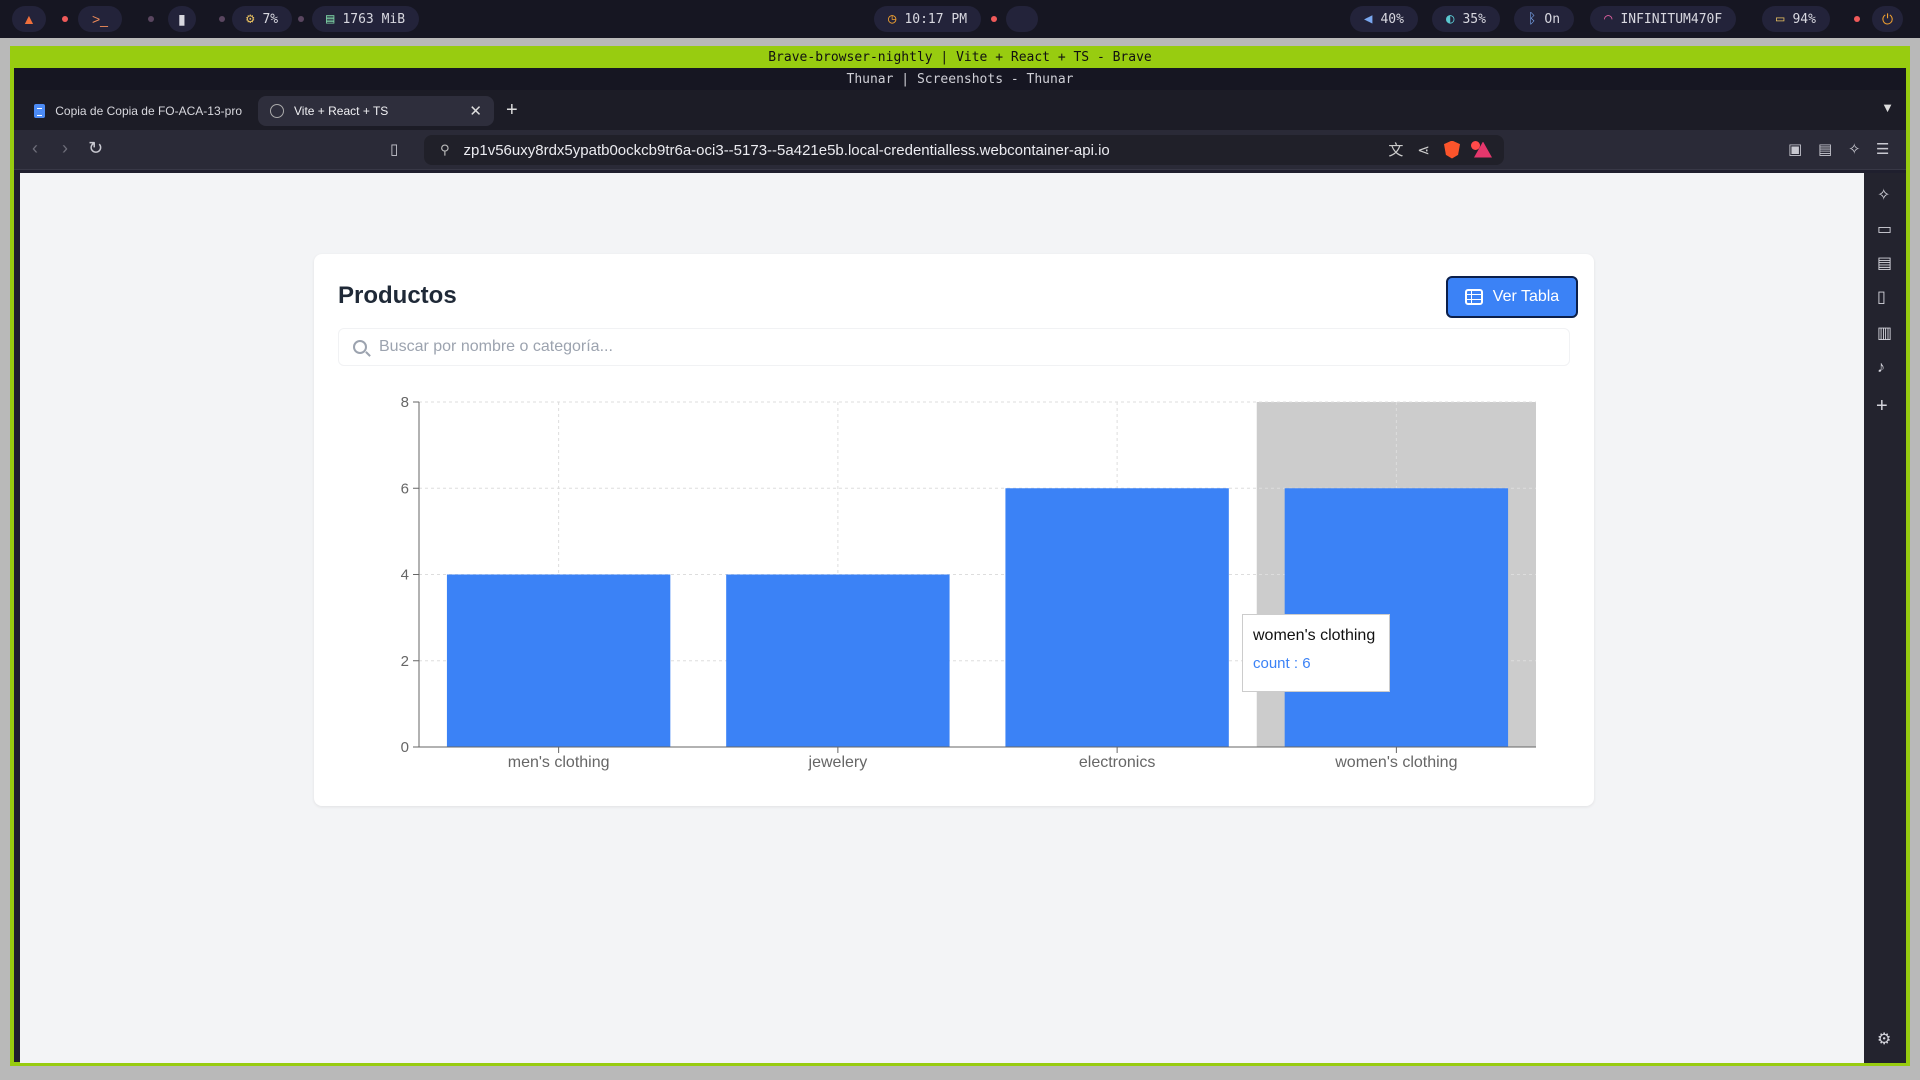 This screenshot has width=1920, height=1080. I want to click on battery-icon: ▭, so click(1780, 19).